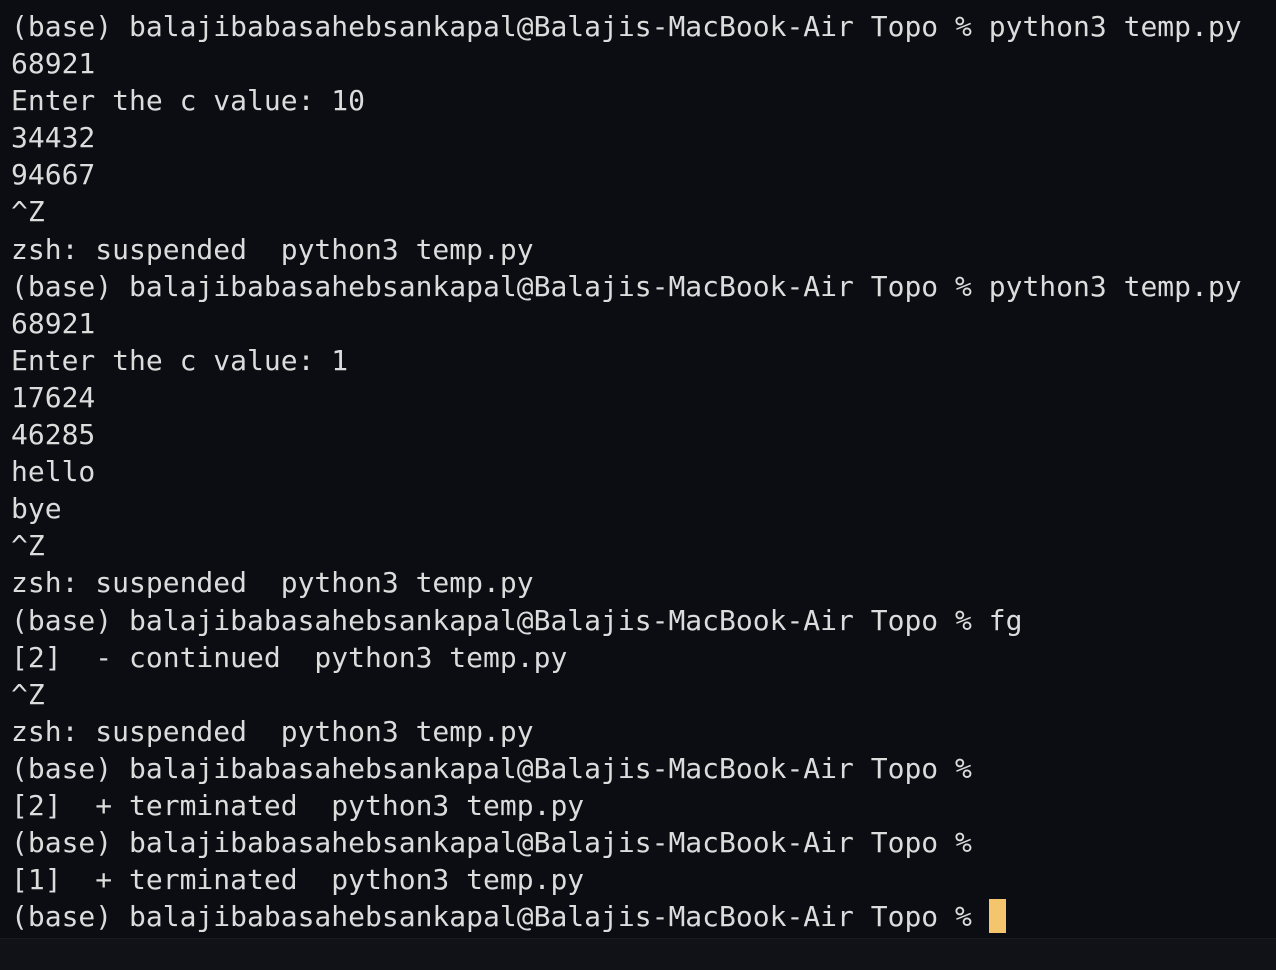 Image resolution: width=1276 pixels, height=970 pixels. I want to click on output-line: bye, so click(36, 509).